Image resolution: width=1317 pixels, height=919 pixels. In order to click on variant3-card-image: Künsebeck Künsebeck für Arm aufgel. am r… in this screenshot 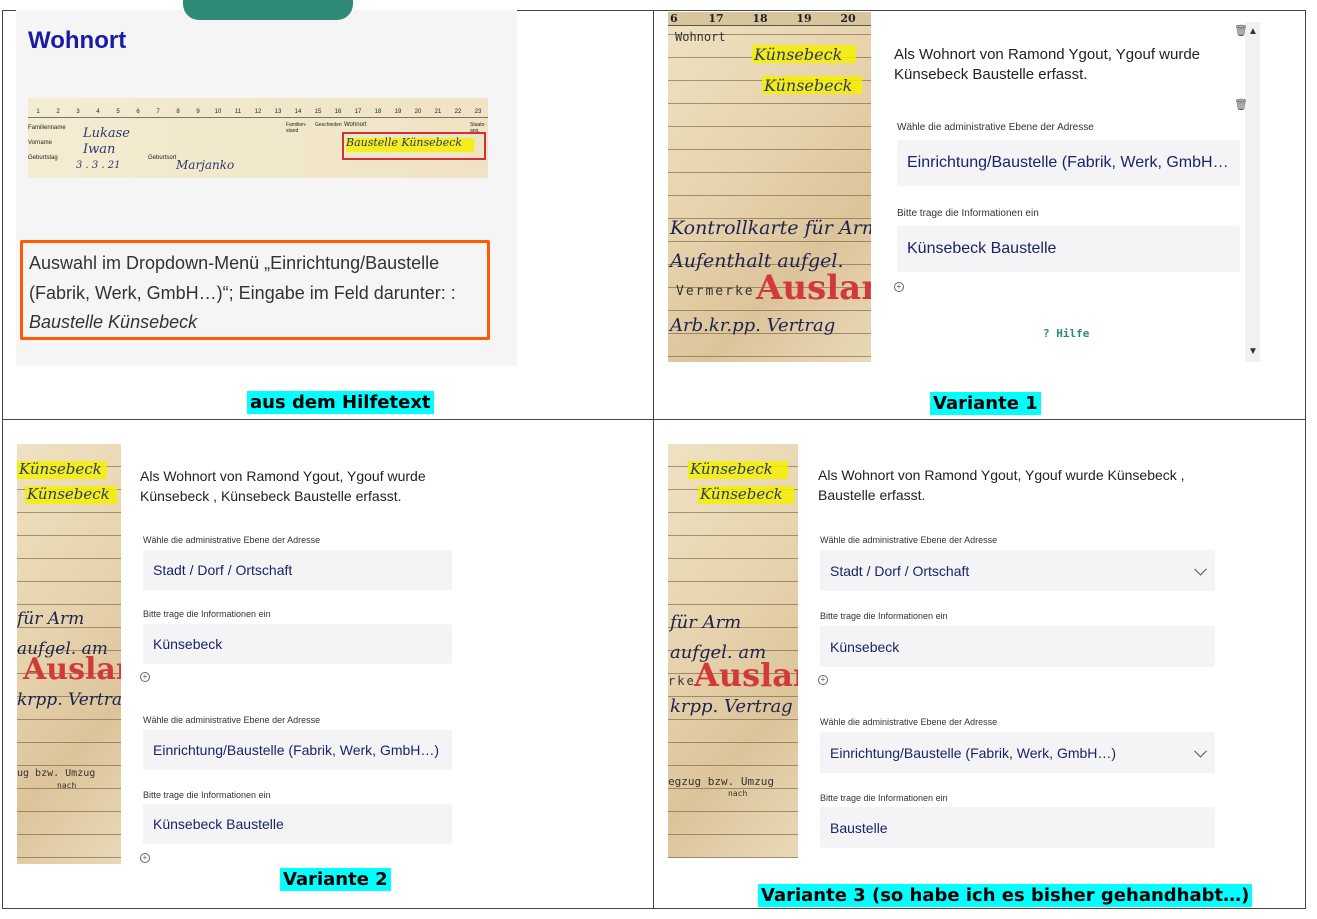, I will do `click(733, 651)`.